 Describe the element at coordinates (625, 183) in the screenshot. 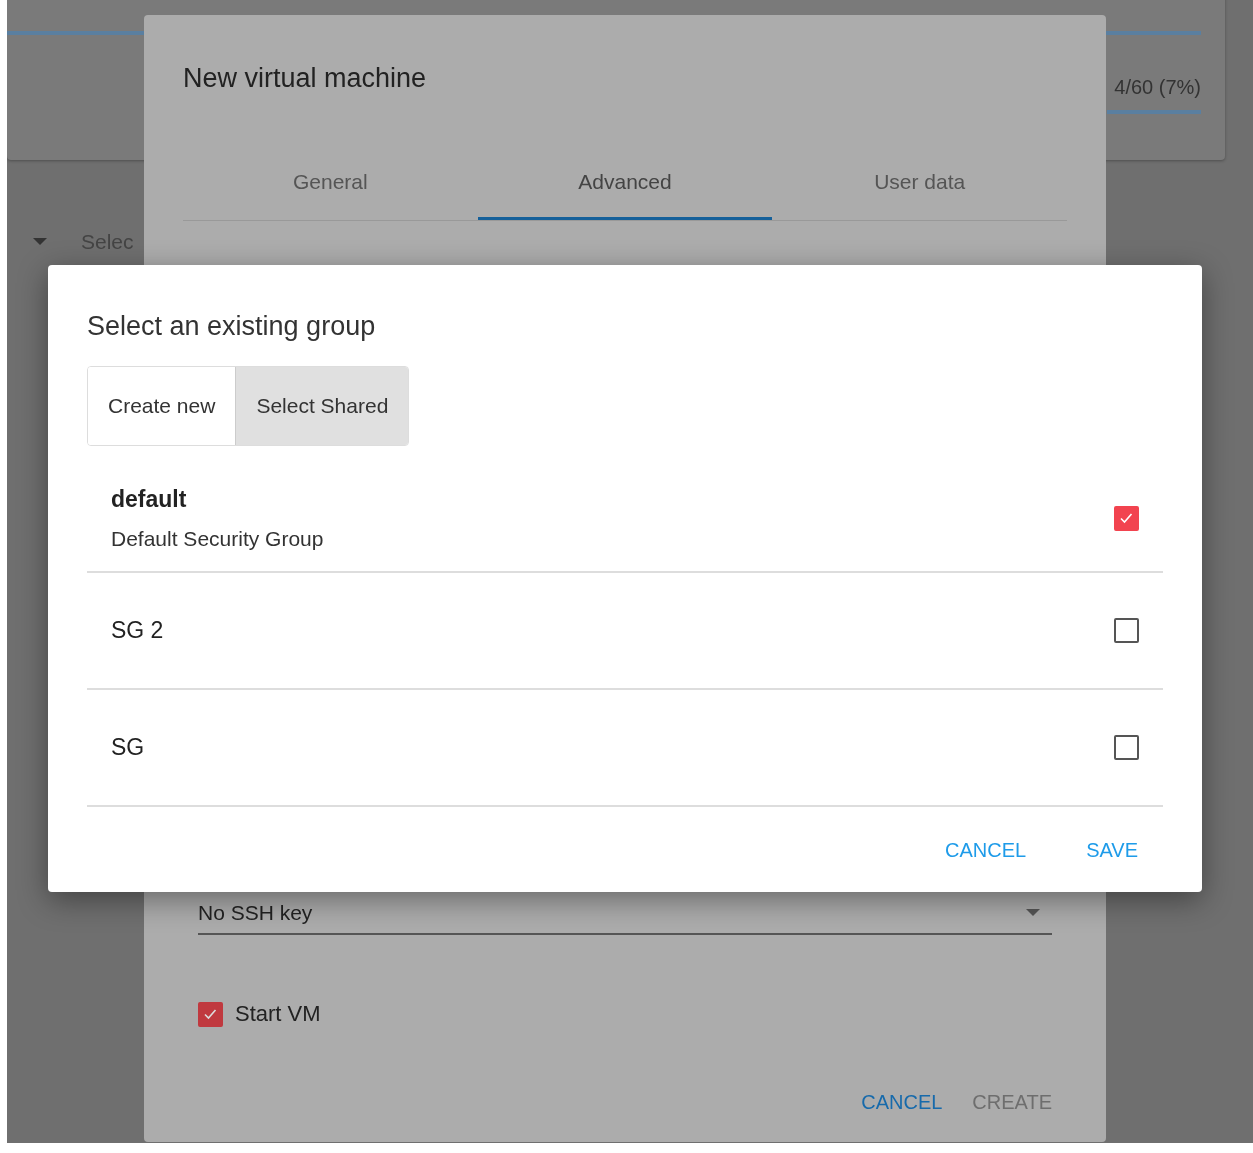

I see `tab: Advanced` at that location.